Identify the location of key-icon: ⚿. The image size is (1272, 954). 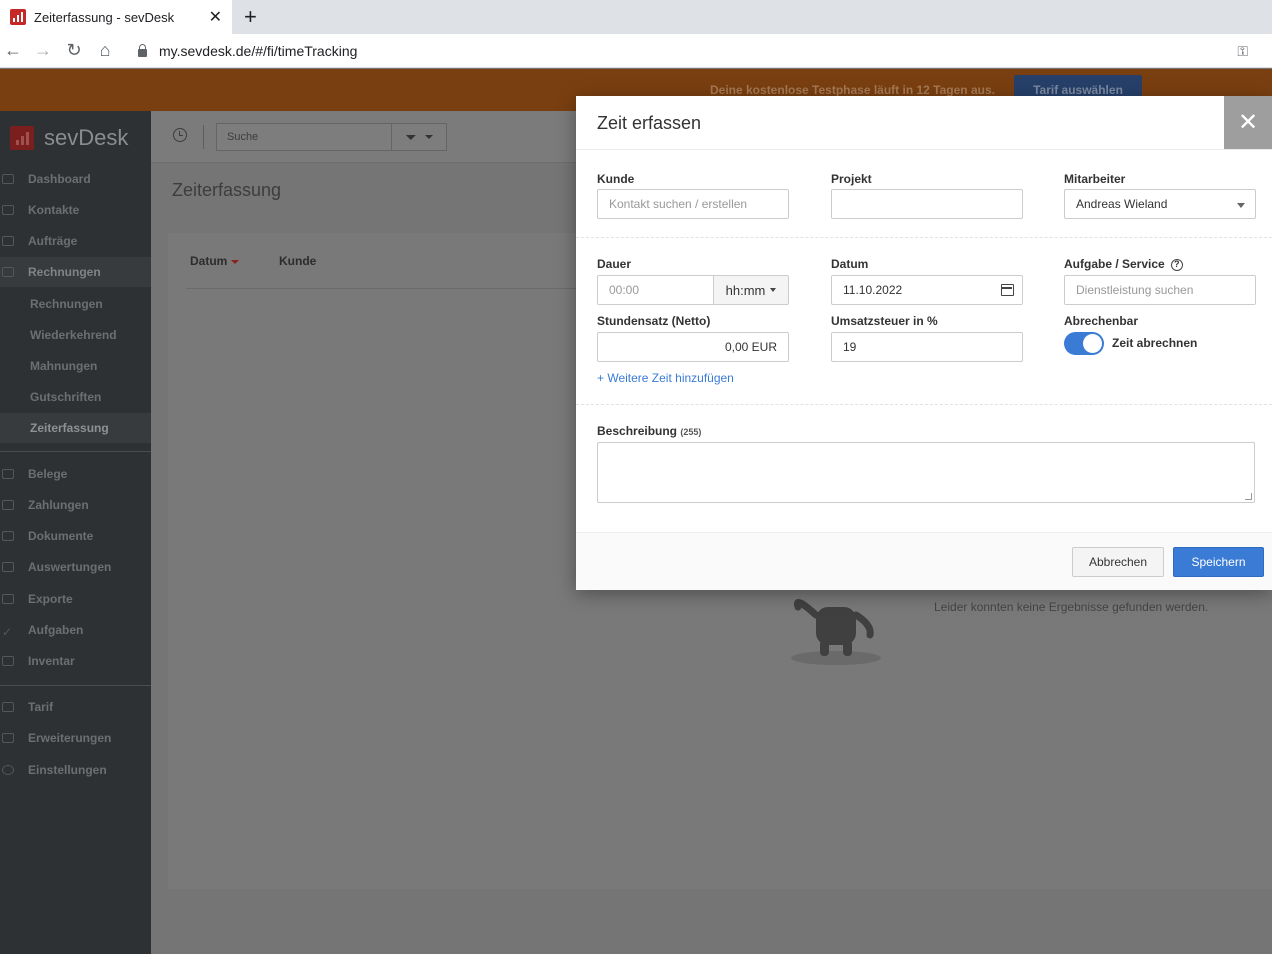
(1242, 51).